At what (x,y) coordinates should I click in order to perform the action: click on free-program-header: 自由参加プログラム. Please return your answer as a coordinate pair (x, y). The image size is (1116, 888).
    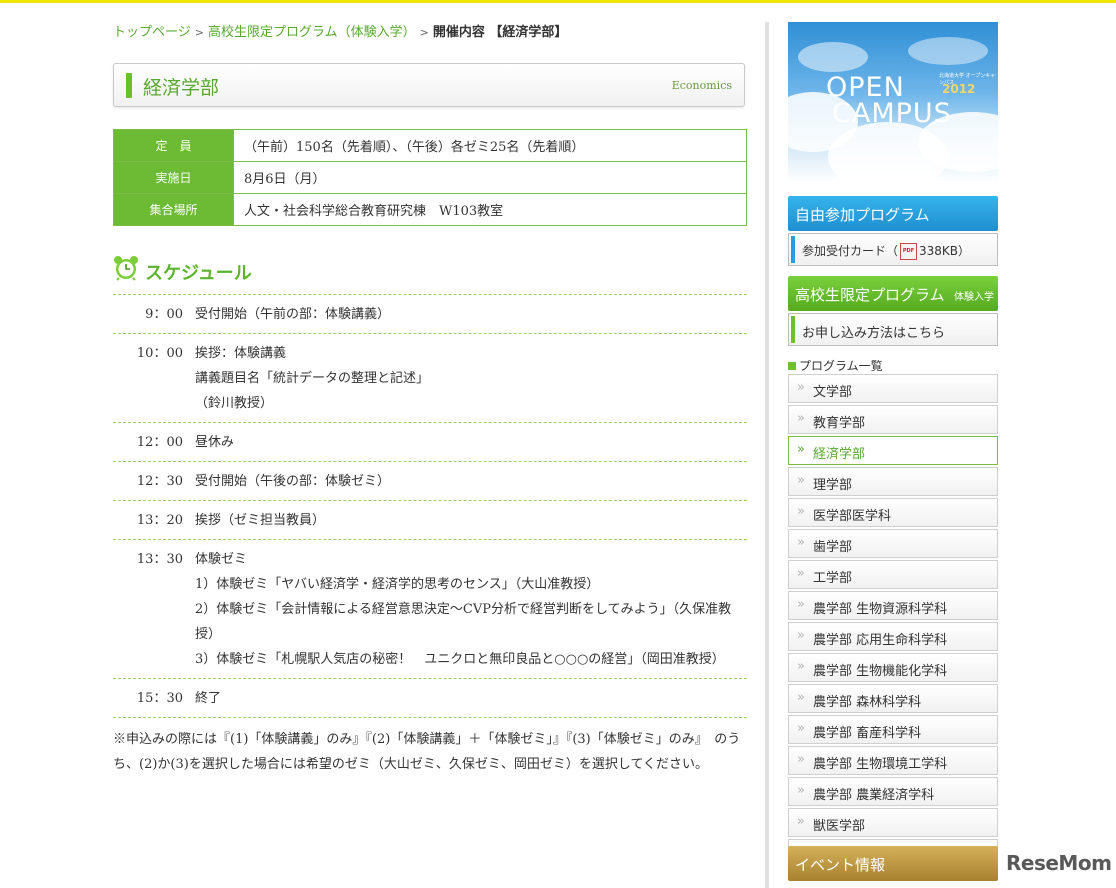
    Looking at the image, I should click on (893, 213).